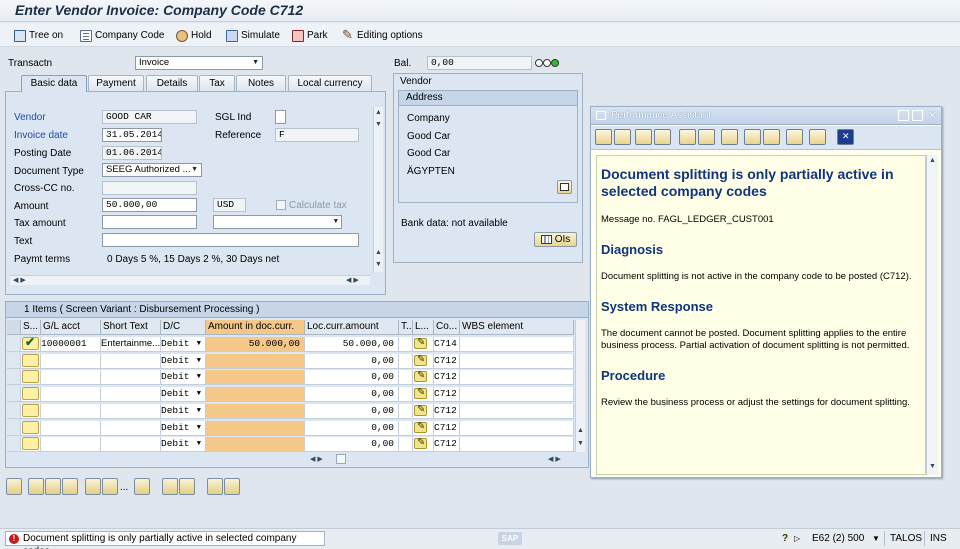 The image size is (960, 549). Describe the element at coordinates (580, 386) in the screenshot. I see `grid-vscrollbar: ▲ ▼` at that location.